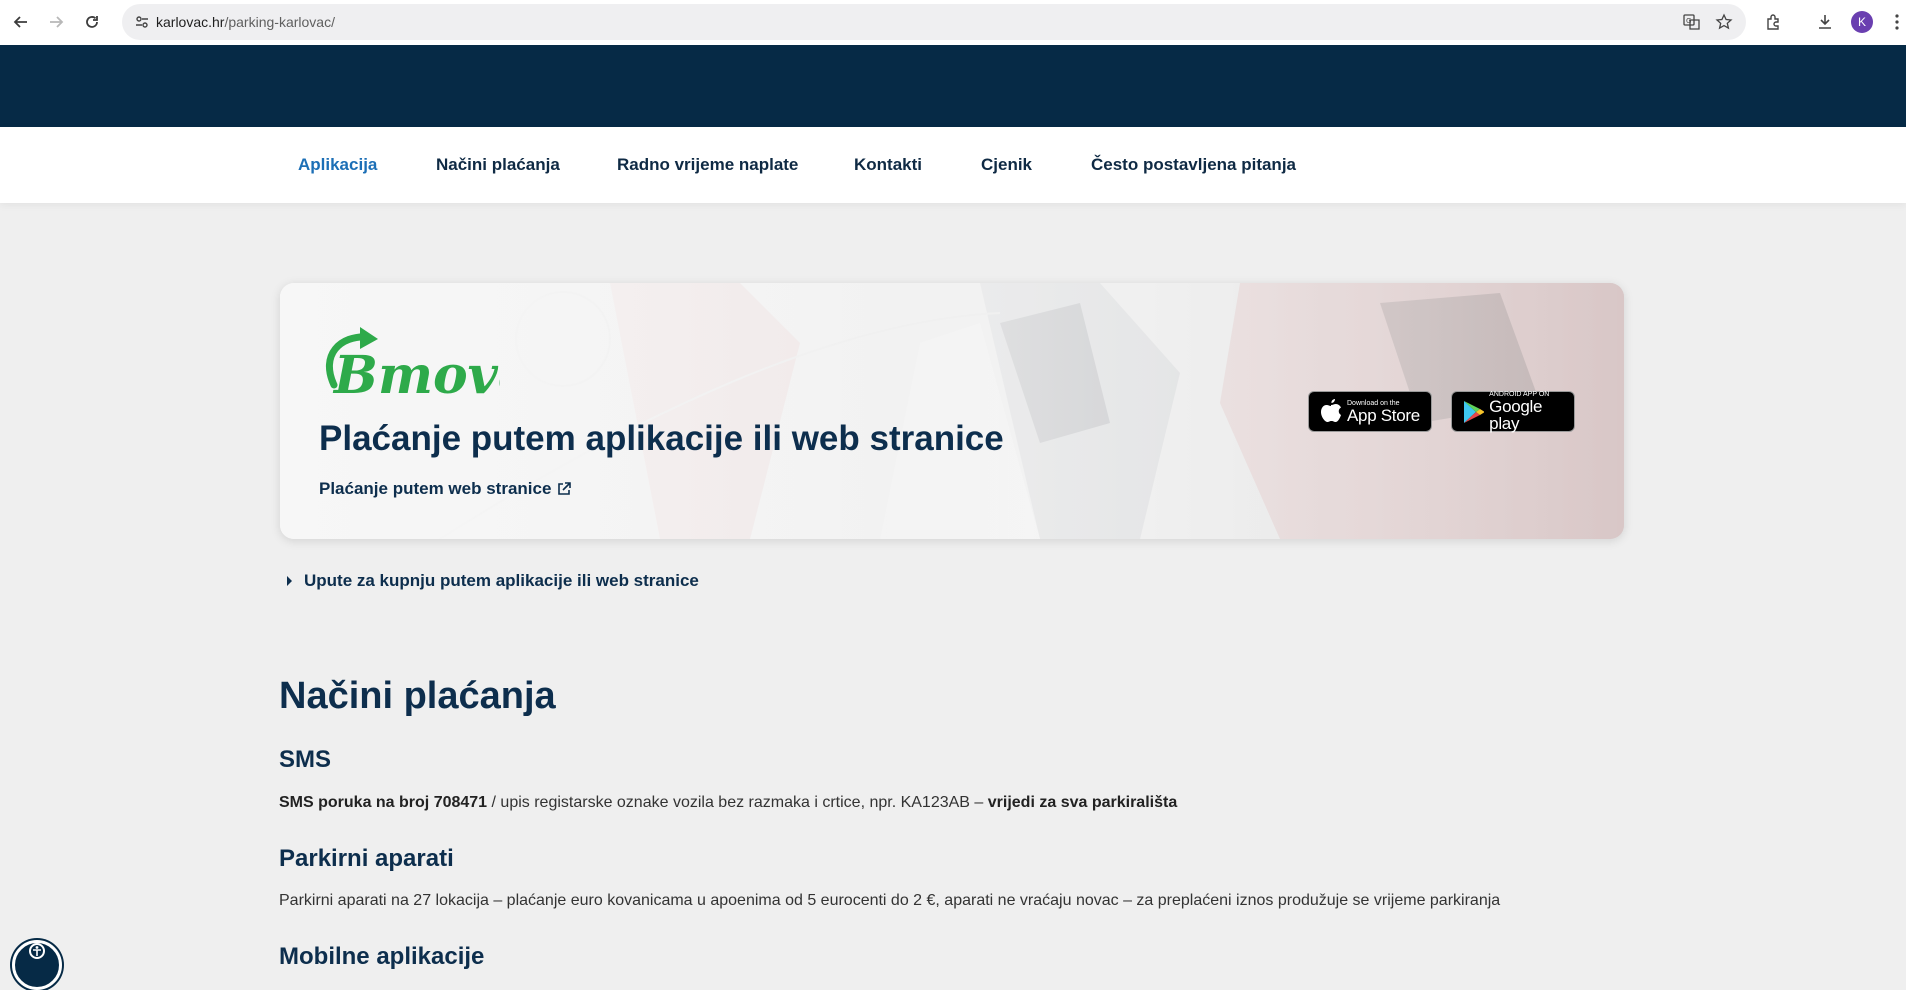 Image resolution: width=1906 pixels, height=990 pixels. What do you see at coordinates (1724, 22) in the screenshot?
I see `bookmark-star-icon` at bounding box center [1724, 22].